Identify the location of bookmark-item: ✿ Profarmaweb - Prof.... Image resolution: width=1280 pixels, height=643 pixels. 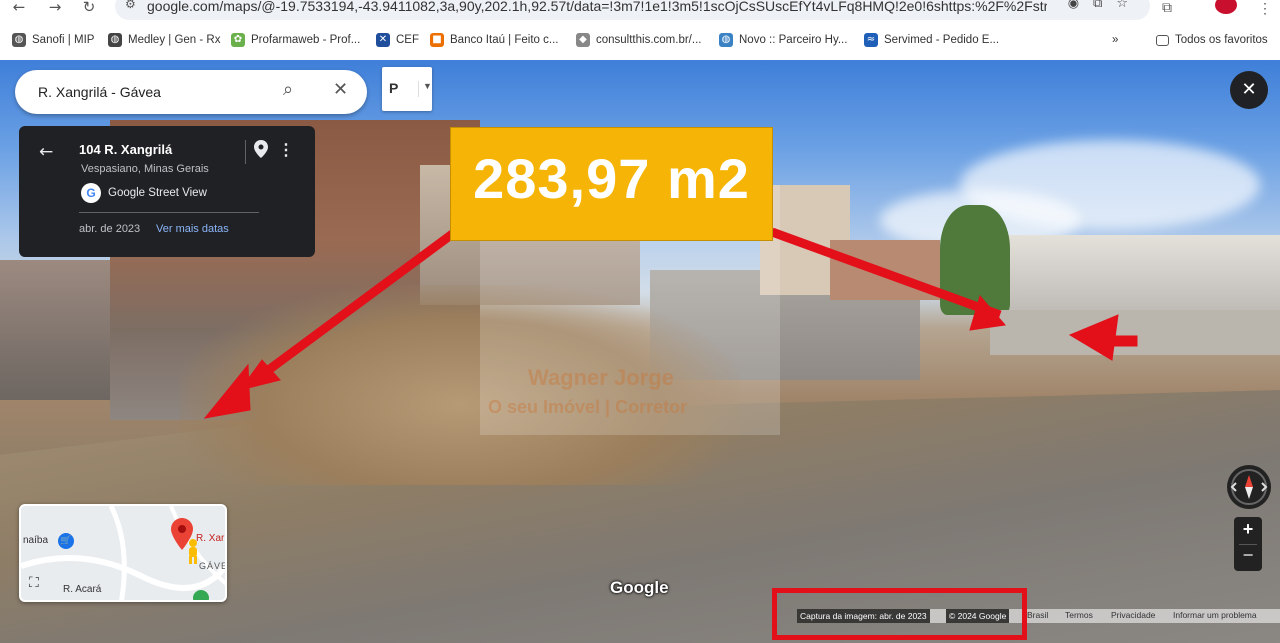
(295, 40).